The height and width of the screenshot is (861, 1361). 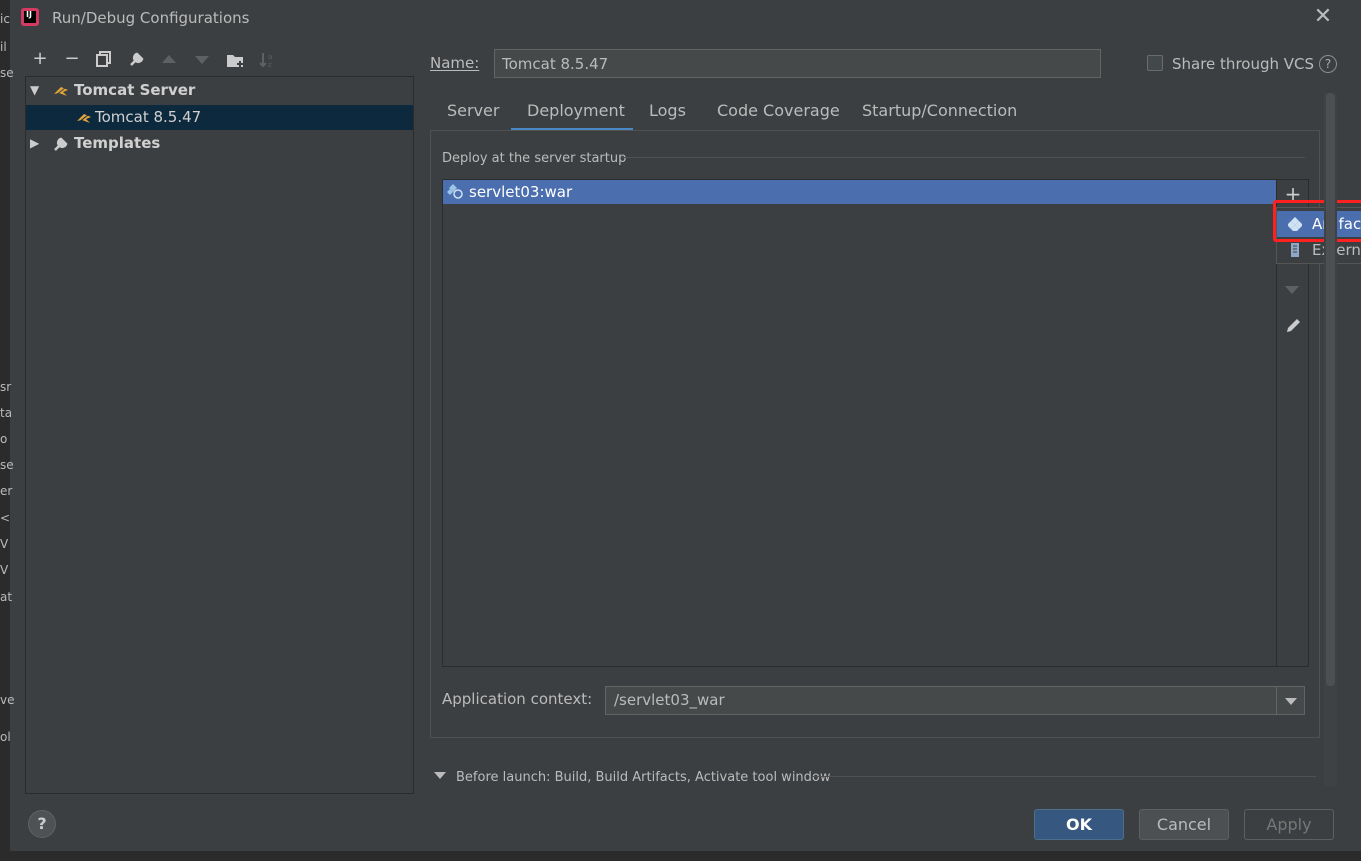 I want to click on svg-text: z, so click(x=270, y=65).